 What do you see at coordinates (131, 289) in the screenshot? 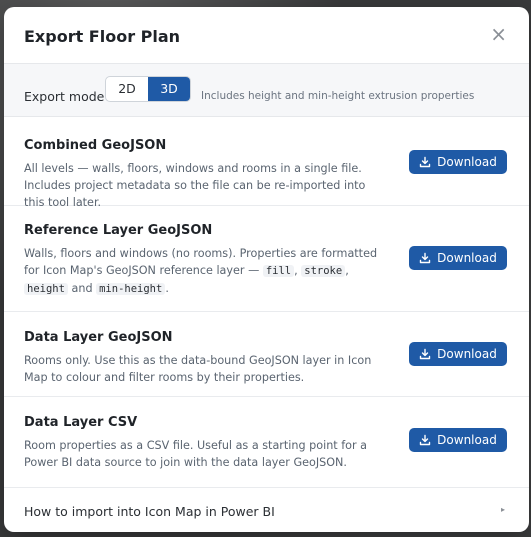
I see `code-min-height: min-height` at bounding box center [131, 289].